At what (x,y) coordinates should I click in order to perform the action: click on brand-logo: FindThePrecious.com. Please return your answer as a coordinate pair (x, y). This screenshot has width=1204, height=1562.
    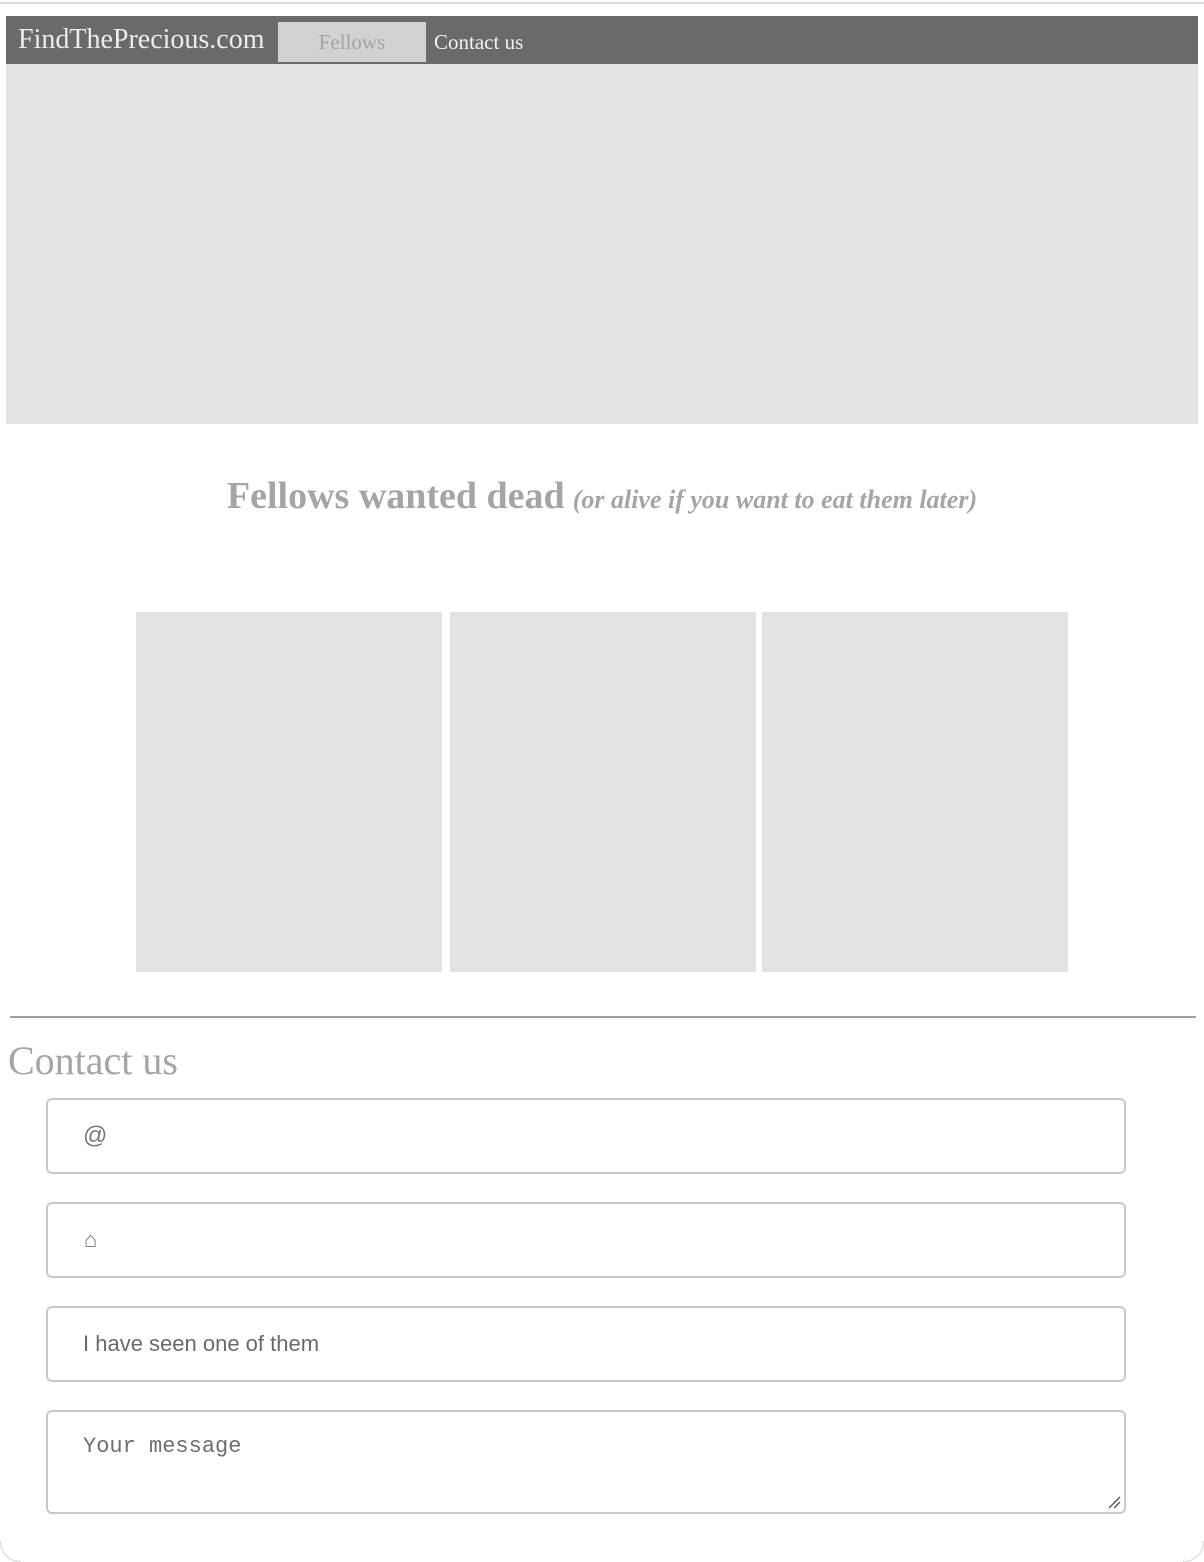
    Looking at the image, I should click on (141, 40).